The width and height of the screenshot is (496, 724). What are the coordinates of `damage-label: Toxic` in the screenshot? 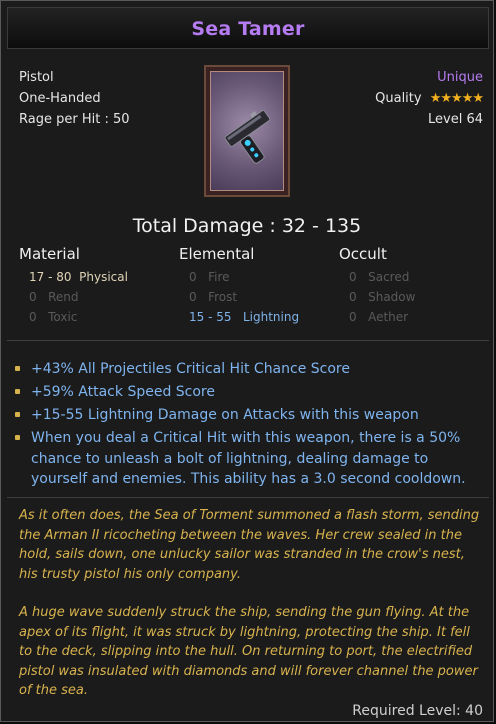 It's located at (63, 317).